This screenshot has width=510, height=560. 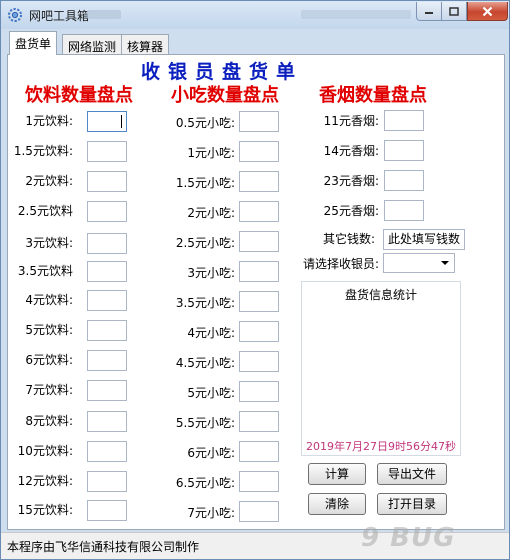 What do you see at coordinates (49, 181) in the screenshot?
I see `drink-label: 2元饮料:` at bounding box center [49, 181].